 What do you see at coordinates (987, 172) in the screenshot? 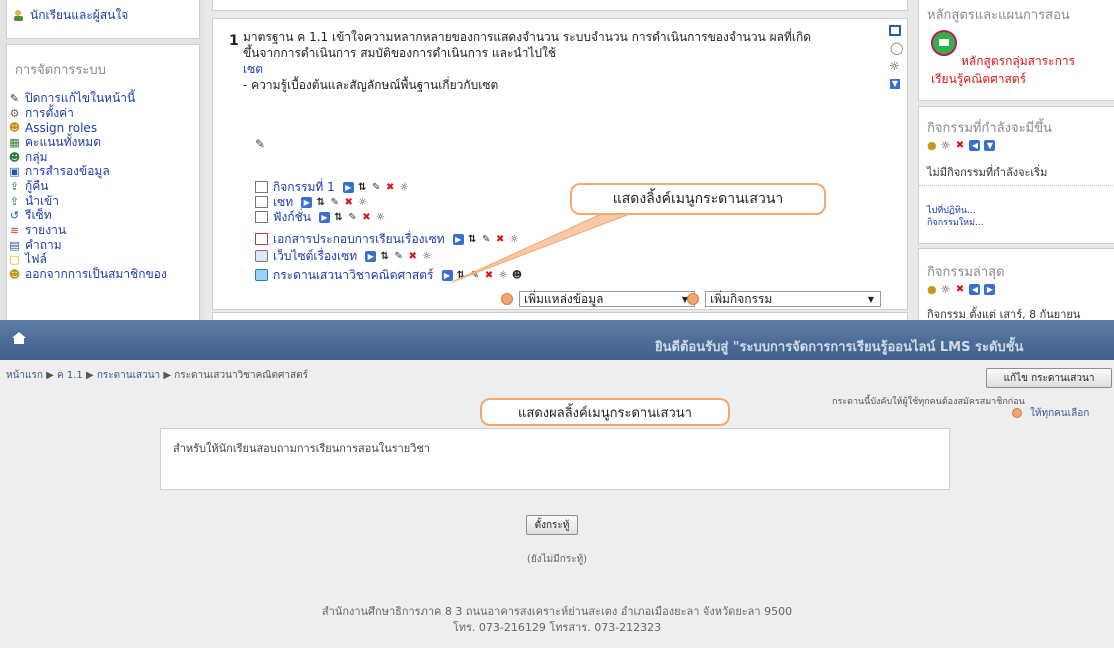
I see `no-upcoming-text: ไม่มีกิจกรรมที่กำลังจะเริ่ม` at bounding box center [987, 172].